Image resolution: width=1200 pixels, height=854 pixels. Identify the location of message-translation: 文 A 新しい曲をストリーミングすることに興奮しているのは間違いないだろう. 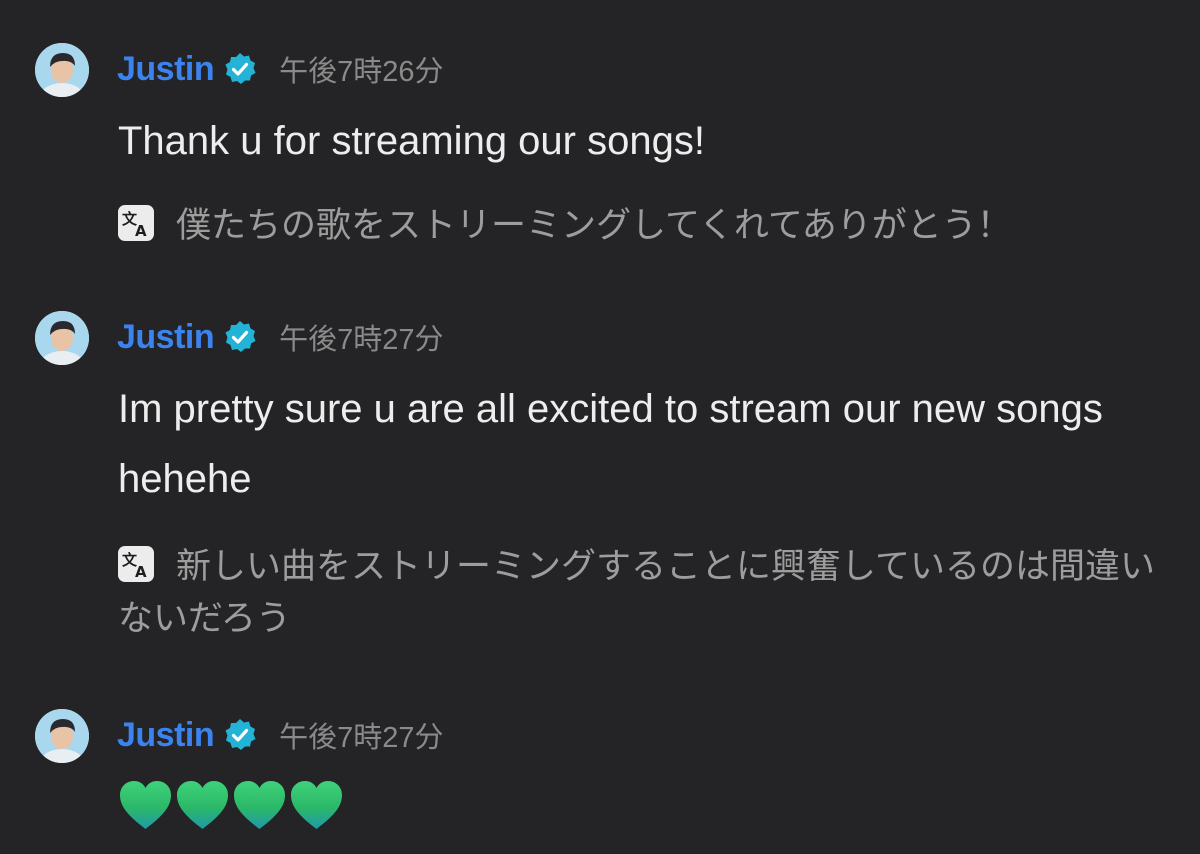
(643, 593).